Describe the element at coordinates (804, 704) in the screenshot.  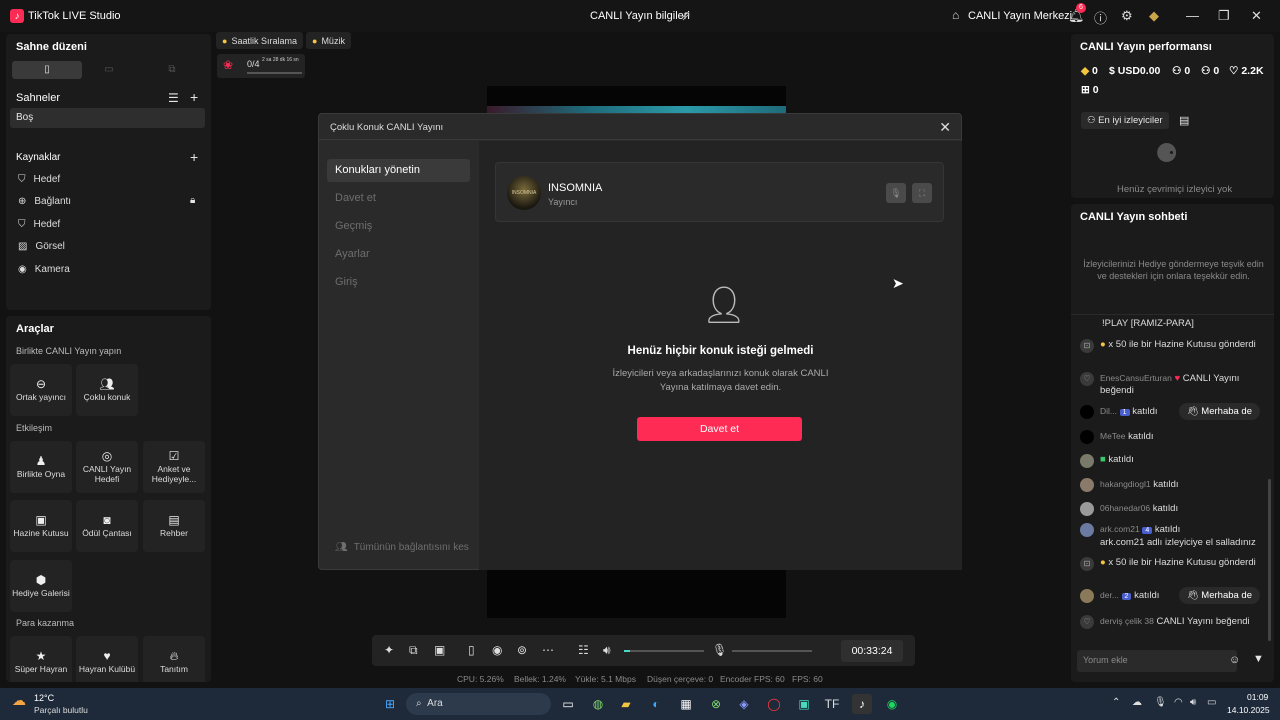
I see `app-icon: ▣` at that location.